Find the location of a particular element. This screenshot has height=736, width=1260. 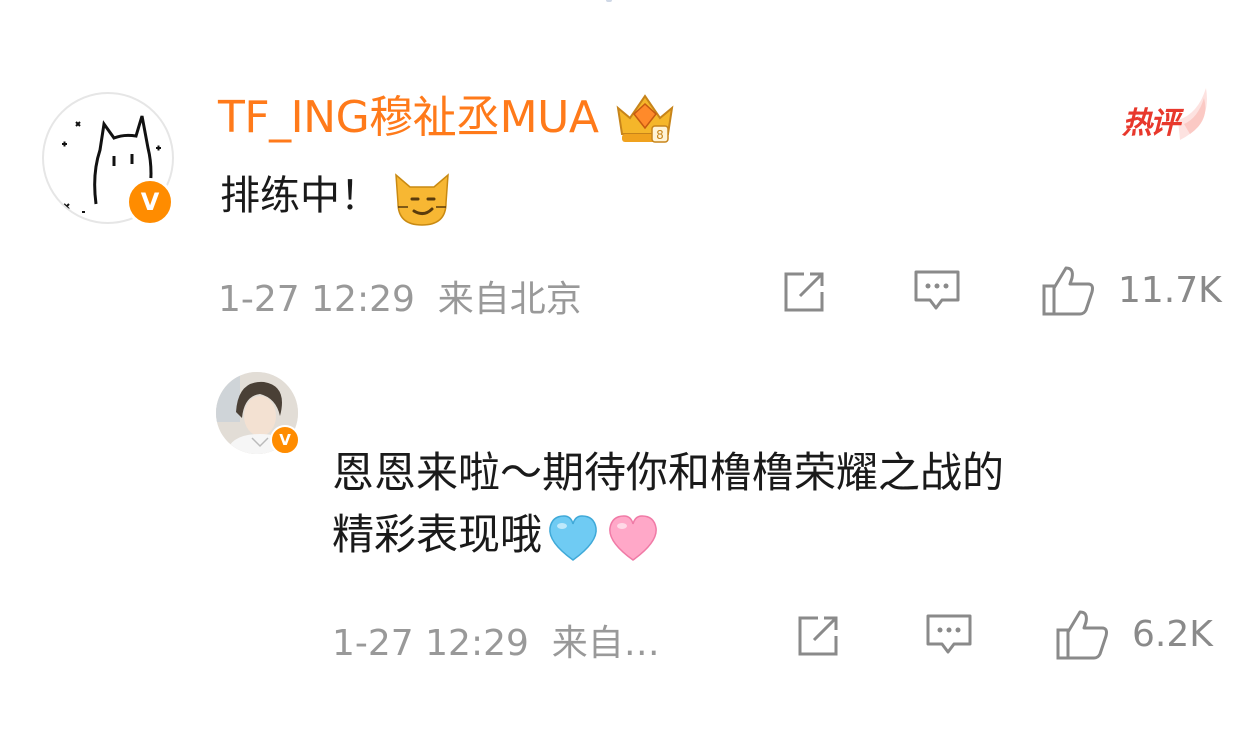

comment-icon is located at coordinates (937, 291).